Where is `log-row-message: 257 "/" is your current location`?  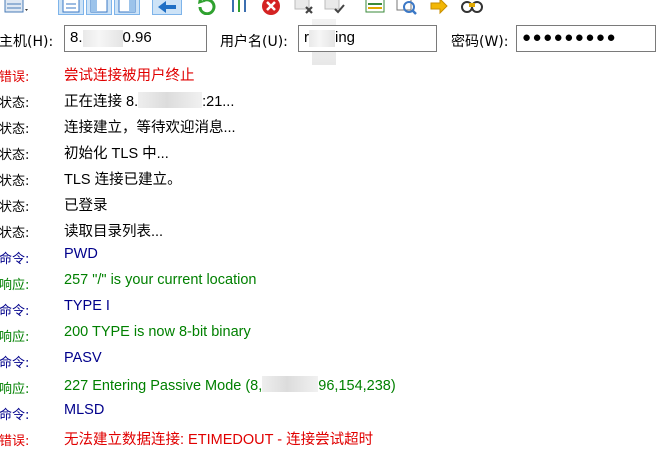 log-row-message: 257 "/" is your current location is located at coordinates (160, 280).